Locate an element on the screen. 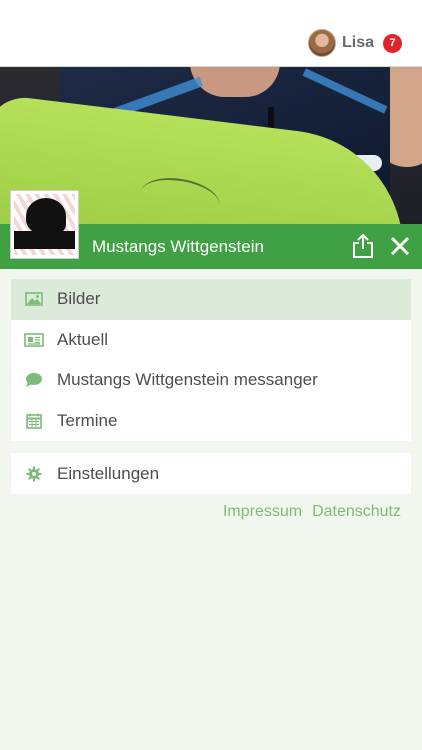 The image size is (422, 750). user-avatar is located at coordinates (321, 43).